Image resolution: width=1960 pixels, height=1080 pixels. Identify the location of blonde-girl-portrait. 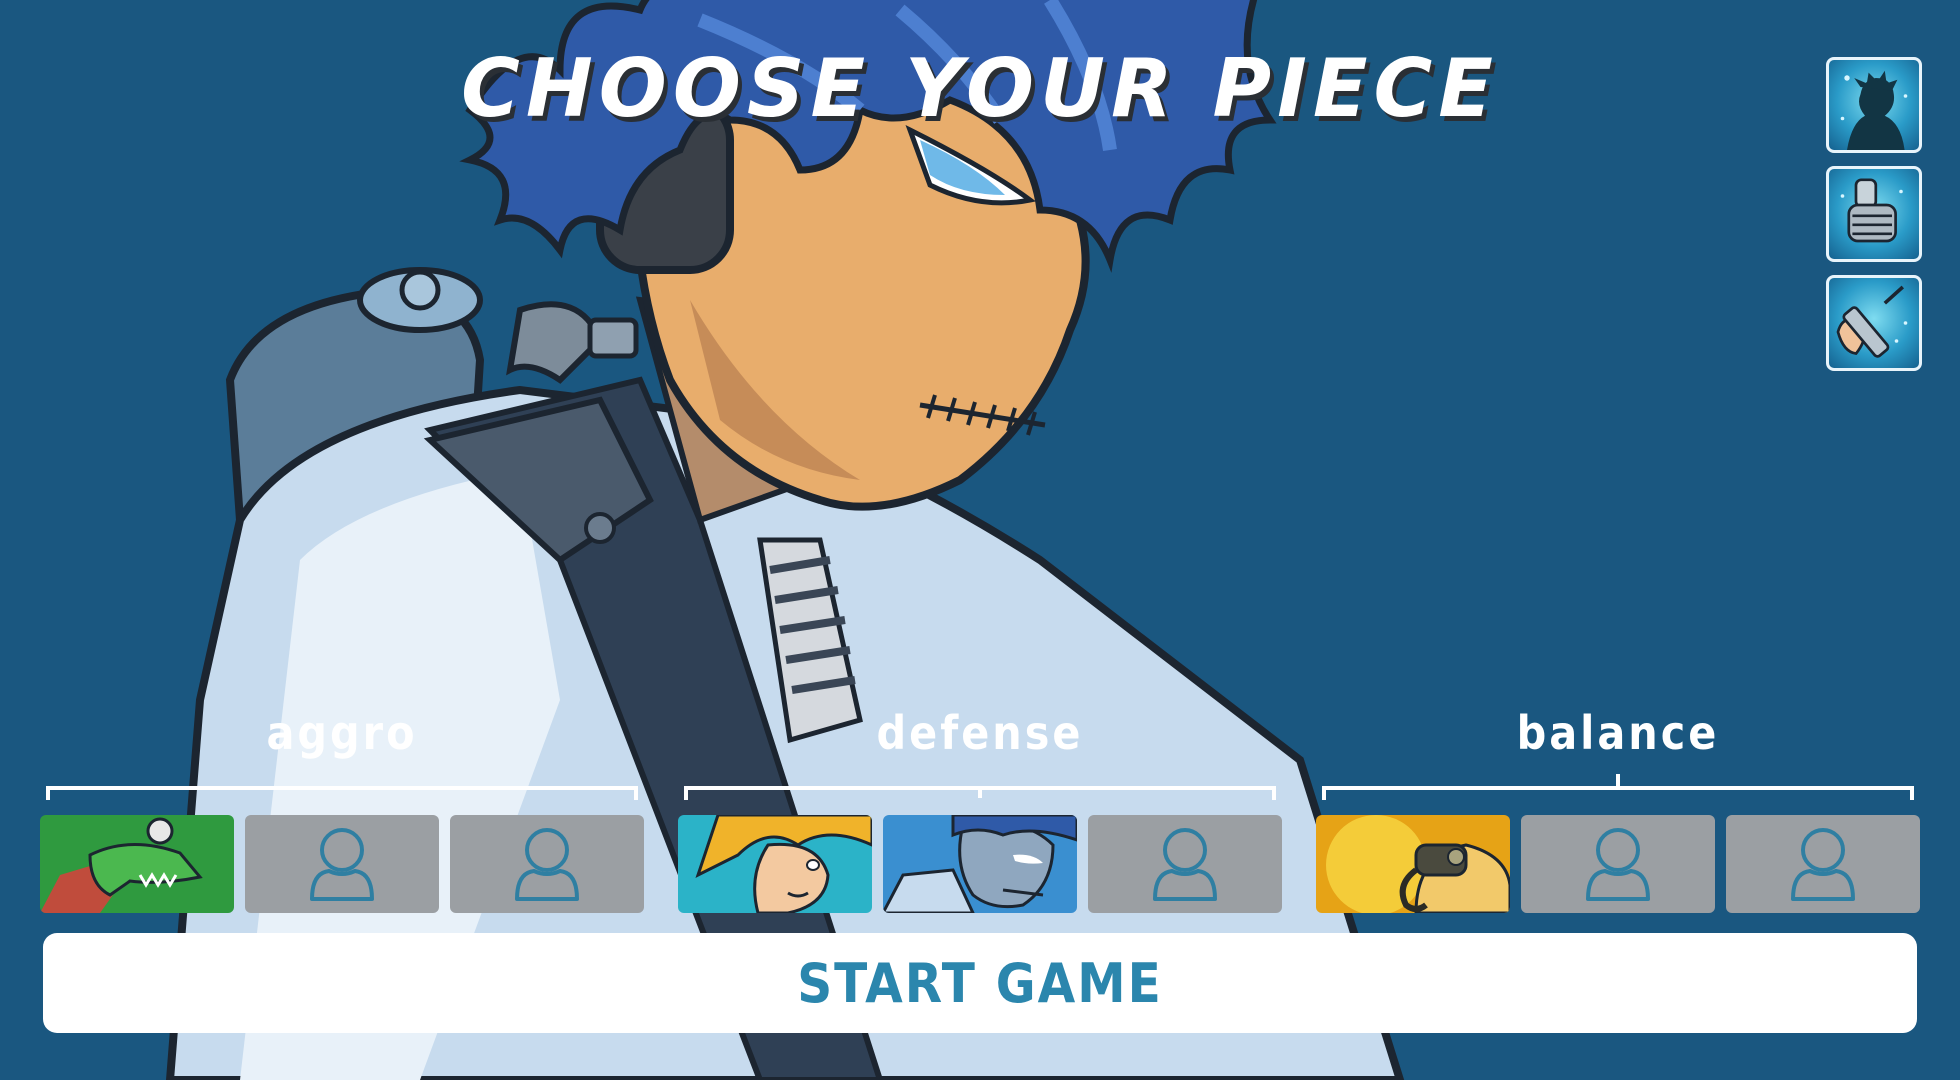
(775, 864).